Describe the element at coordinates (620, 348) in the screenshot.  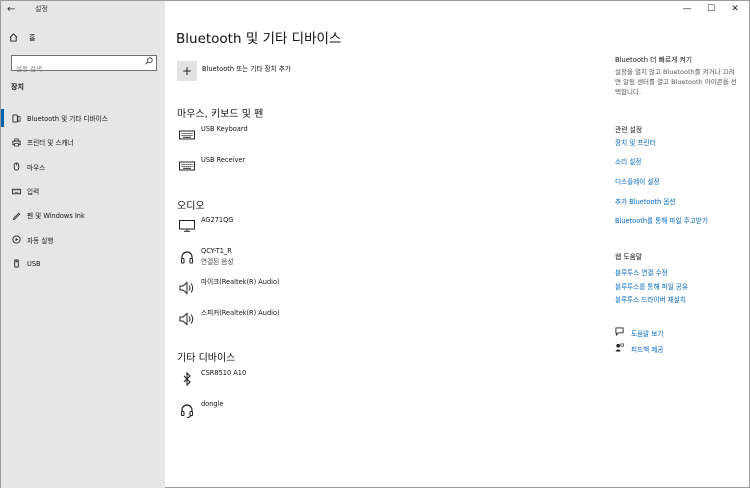
I see `feedback-icon` at that location.